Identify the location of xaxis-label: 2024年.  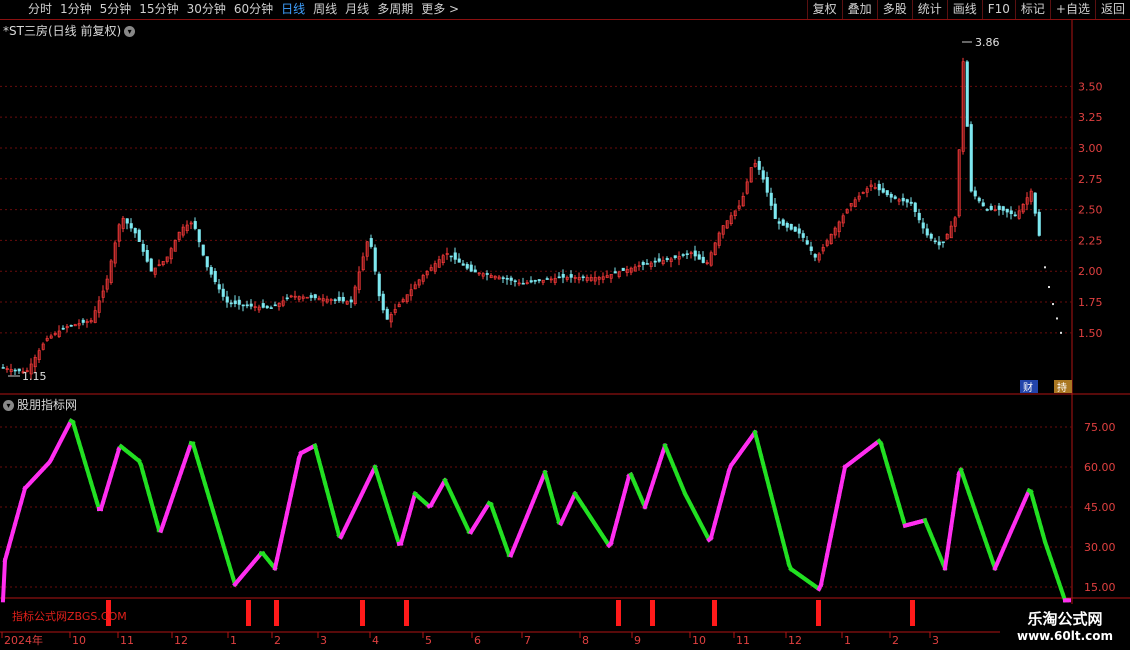
(23, 640).